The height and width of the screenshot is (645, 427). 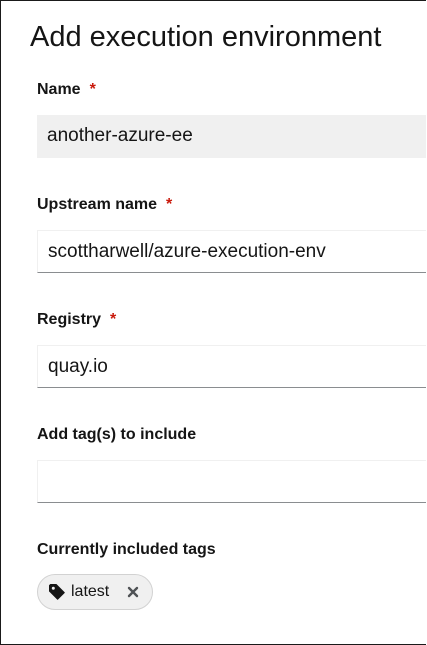 What do you see at coordinates (69, 319) in the screenshot?
I see `registry-label-text: Registry` at bounding box center [69, 319].